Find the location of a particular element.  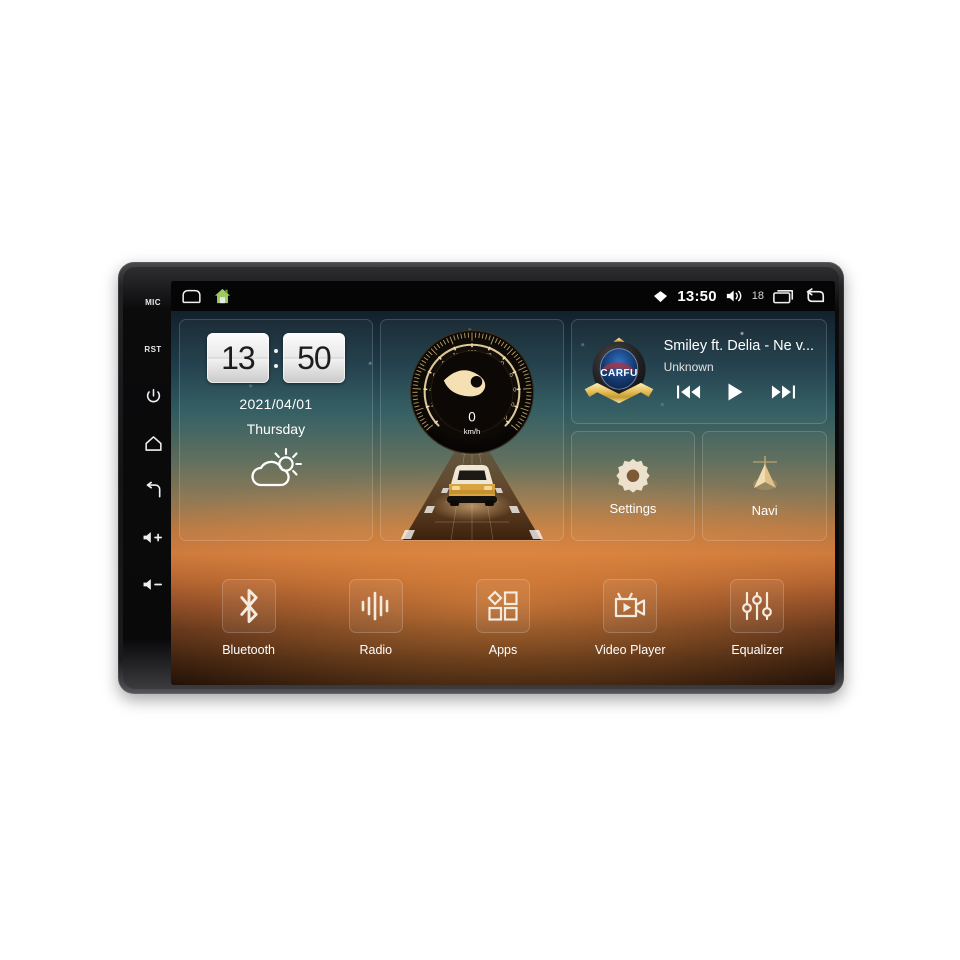

back-arrow-icon is located at coordinates (814, 295).